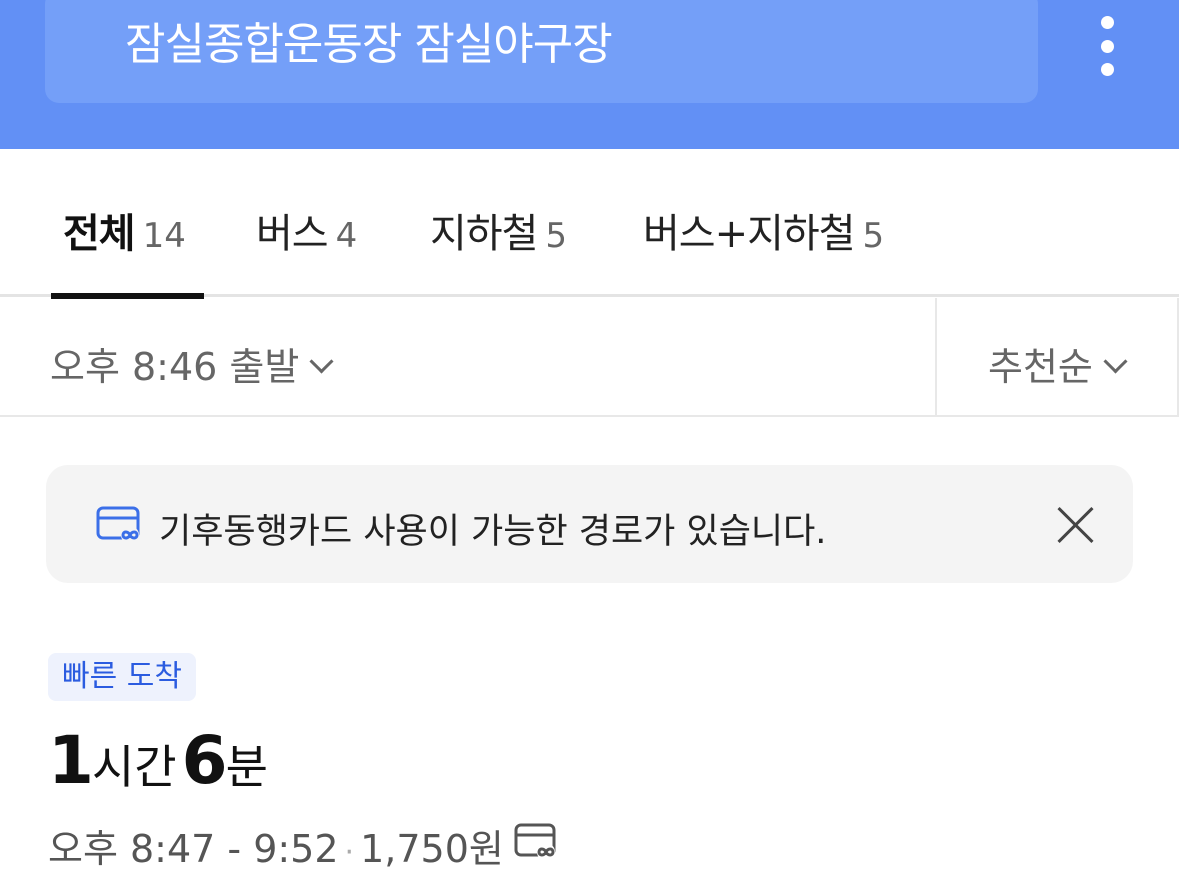 The image size is (1179, 874). Describe the element at coordinates (369, 44) in the screenshot. I see `destination-text: 잠실종합운동장 잠실야구장` at that location.